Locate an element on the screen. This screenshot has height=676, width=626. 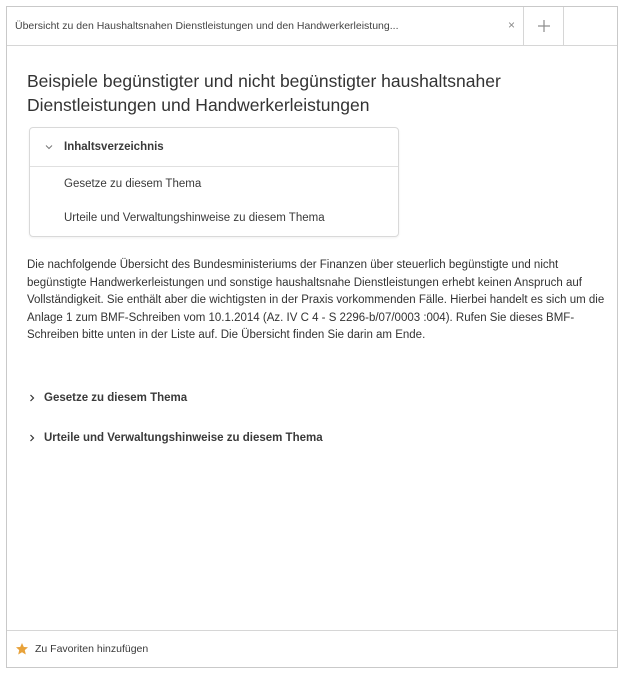
section-label: Gesetze zu diesem Thema is located at coordinates (116, 398).